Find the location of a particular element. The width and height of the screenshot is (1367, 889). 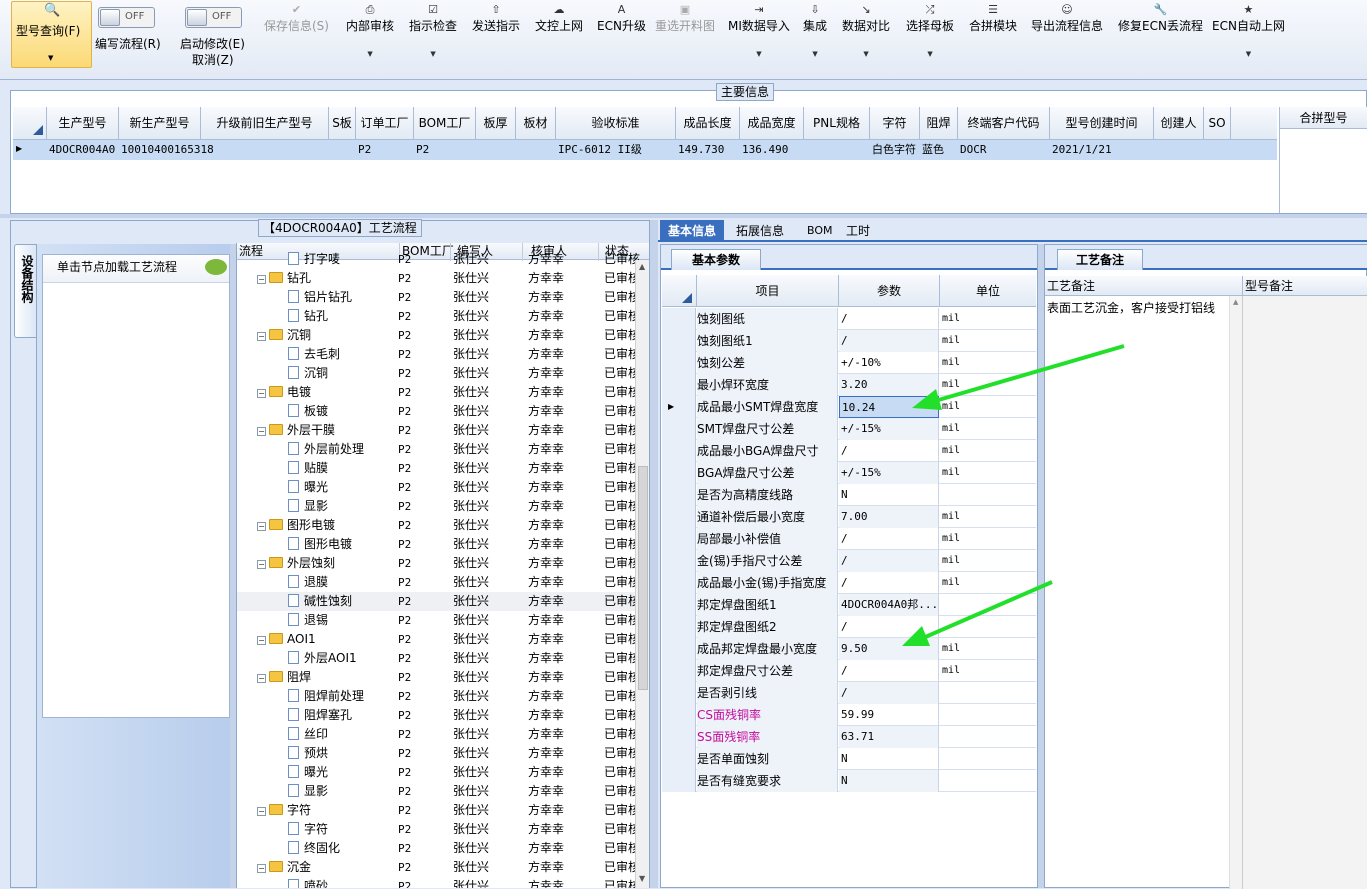

start-modify-toggle: OFF is located at coordinates (213, 17).